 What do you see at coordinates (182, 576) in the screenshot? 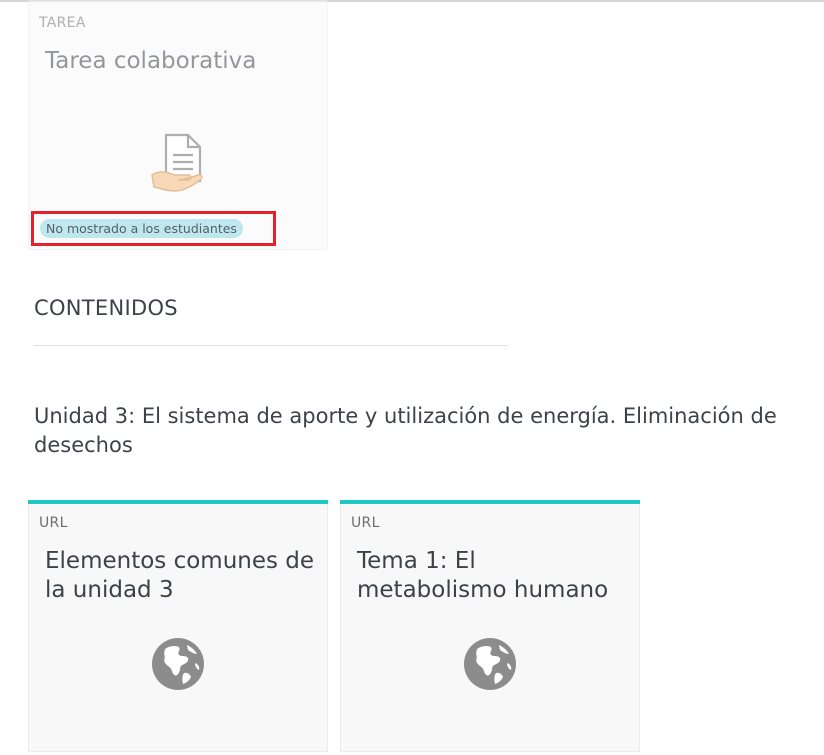
I see `activity-title: Elementos comunes de la unidad 3` at bounding box center [182, 576].